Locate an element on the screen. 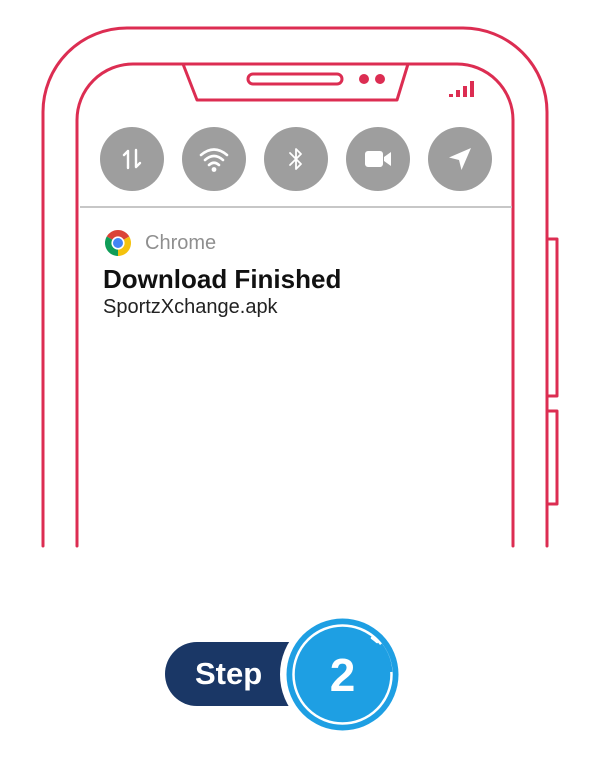 Image resolution: width=600 pixels, height=771 pixels. video-camera-icon is located at coordinates (378, 159).